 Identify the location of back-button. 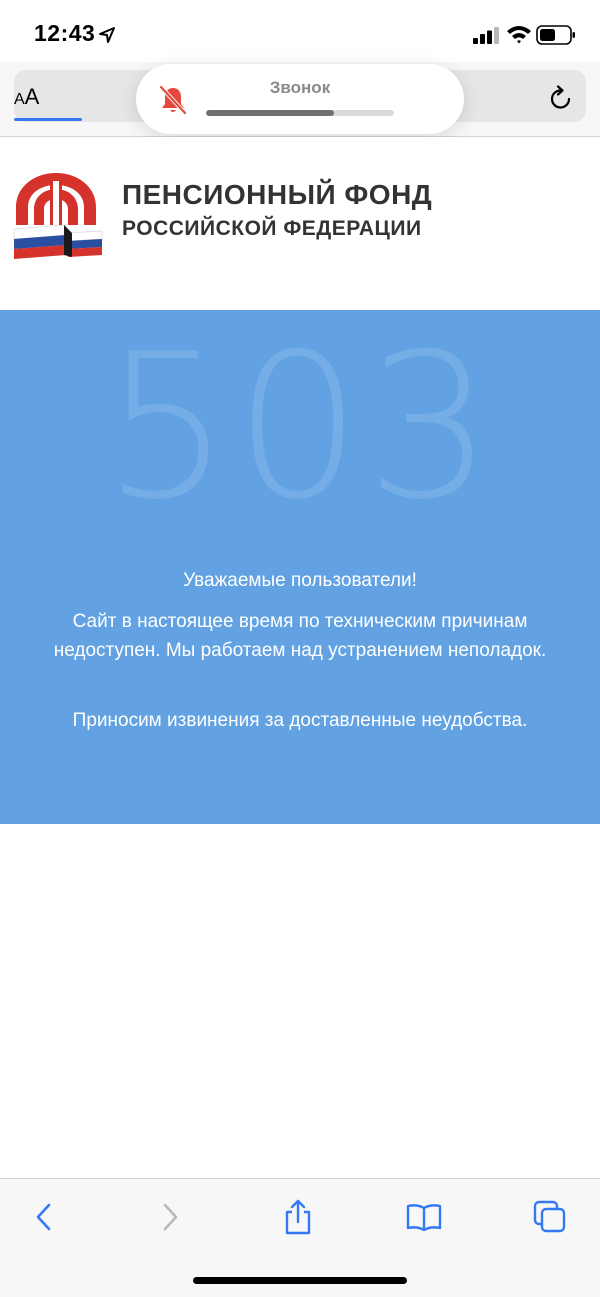
(44, 1217).